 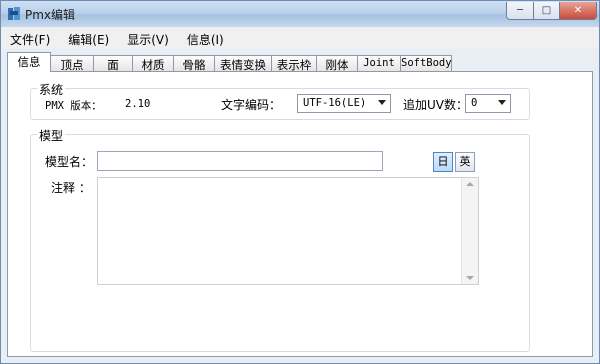 I want to click on model-group-title: 模型, so click(x=51, y=135).